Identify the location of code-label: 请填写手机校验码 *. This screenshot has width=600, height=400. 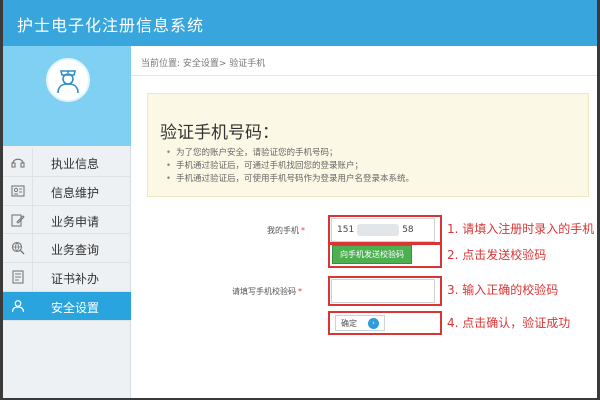
(267, 291).